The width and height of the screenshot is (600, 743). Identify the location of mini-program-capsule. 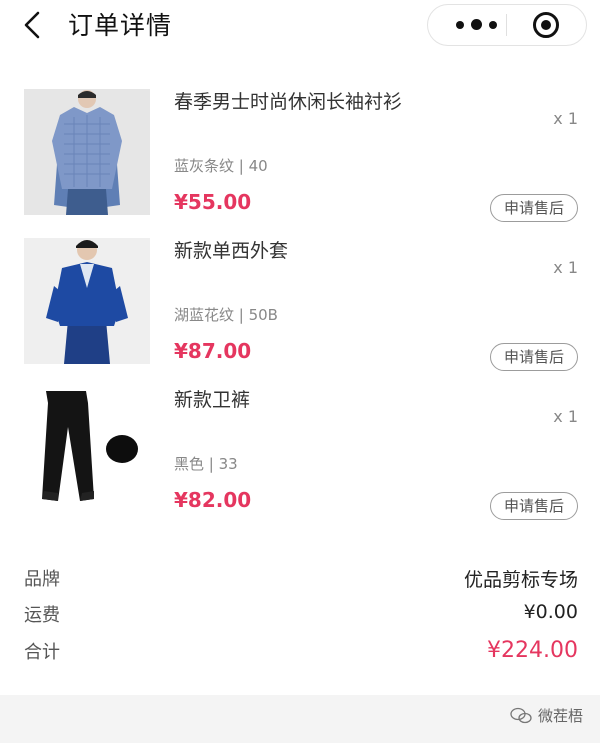
(507, 25).